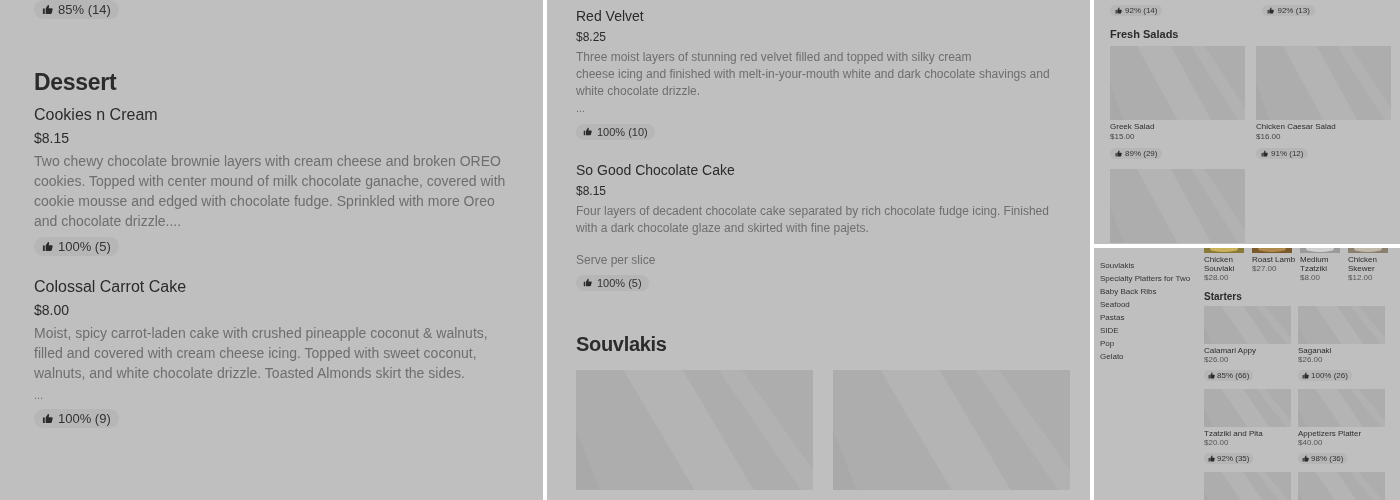 The width and height of the screenshot is (1400, 500). What do you see at coordinates (1223, 296) in the screenshot?
I see `section-heading: Starters` at bounding box center [1223, 296].